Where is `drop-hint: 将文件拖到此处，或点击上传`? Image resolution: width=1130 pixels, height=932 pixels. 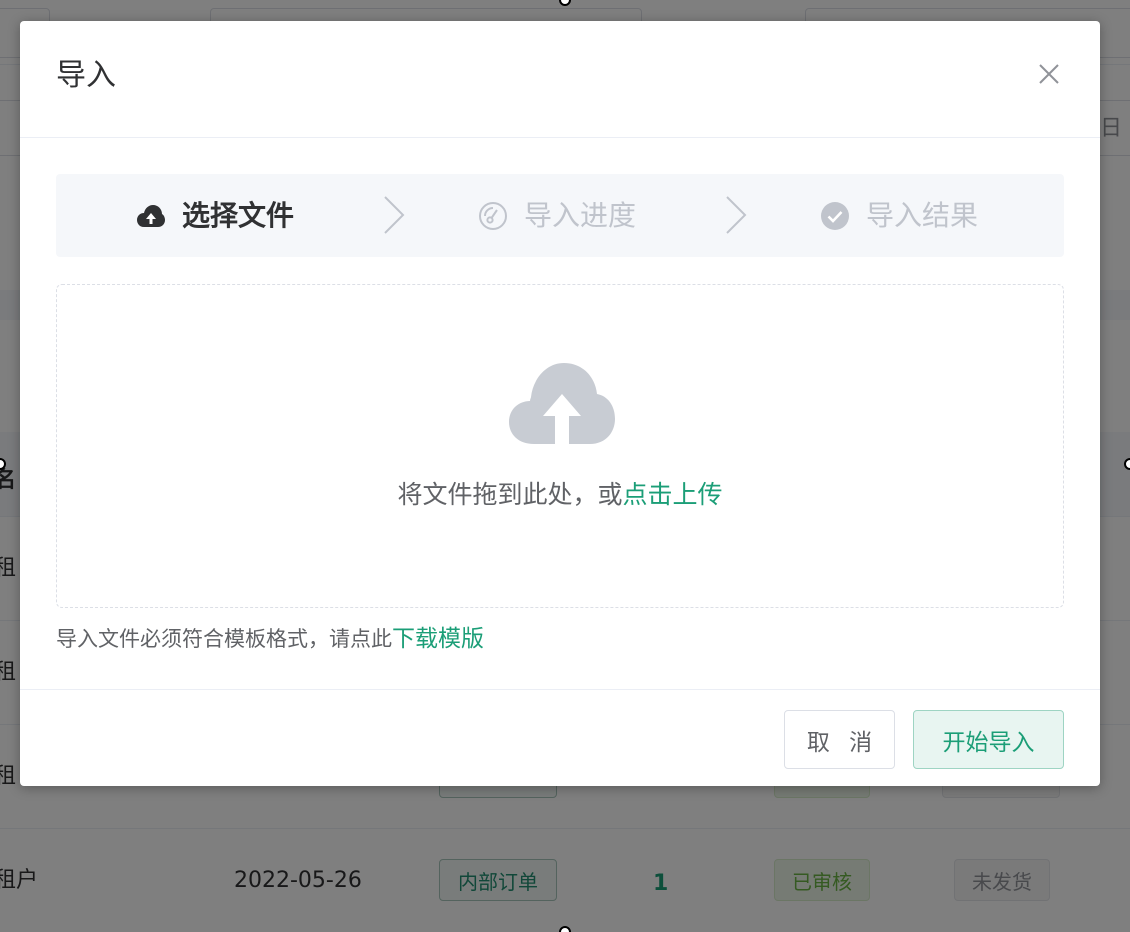 drop-hint: 将文件拖到此处，或点击上传 is located at coordinates (560, 493).